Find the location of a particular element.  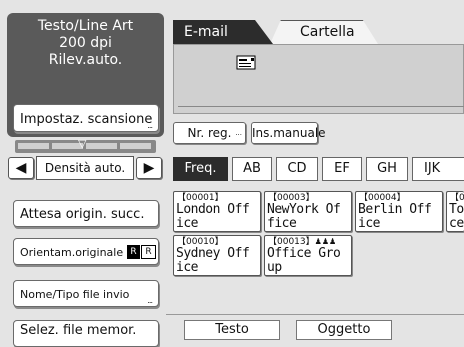

tab-email: E-mail is located at coordinates (223, 32).